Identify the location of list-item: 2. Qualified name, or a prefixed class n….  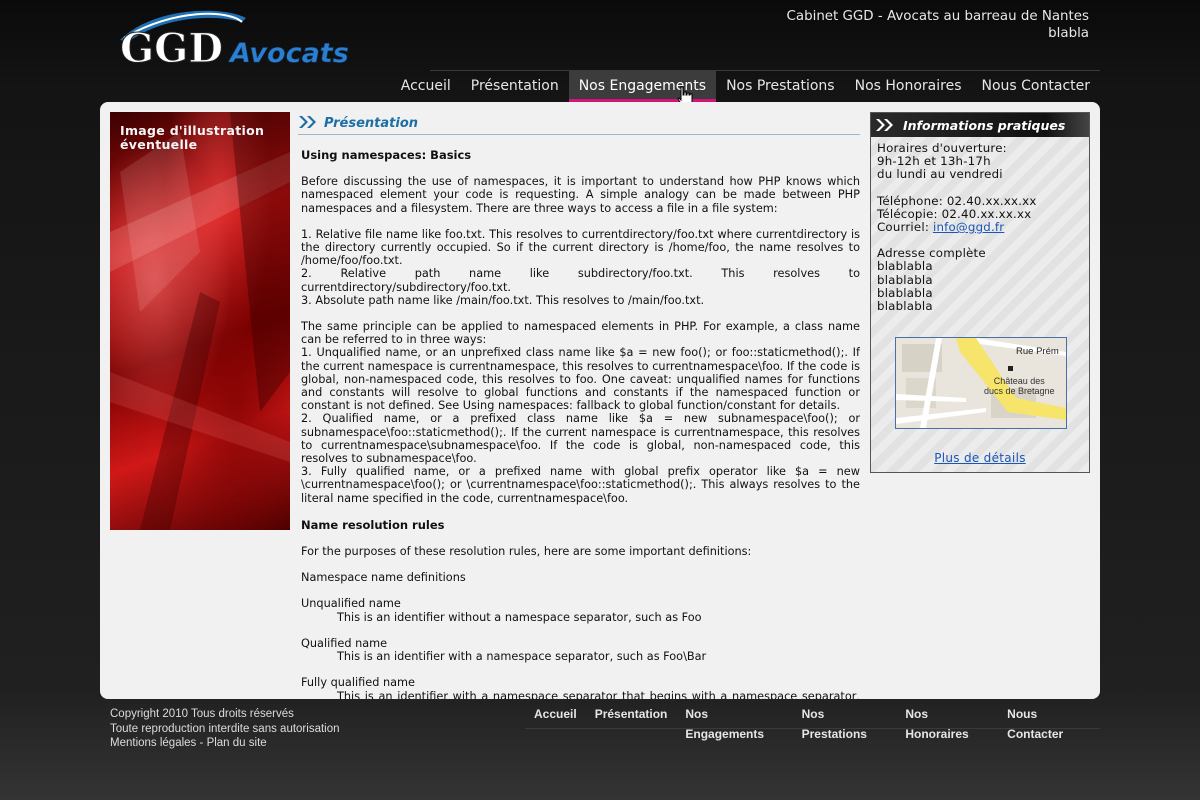
(580, 439).